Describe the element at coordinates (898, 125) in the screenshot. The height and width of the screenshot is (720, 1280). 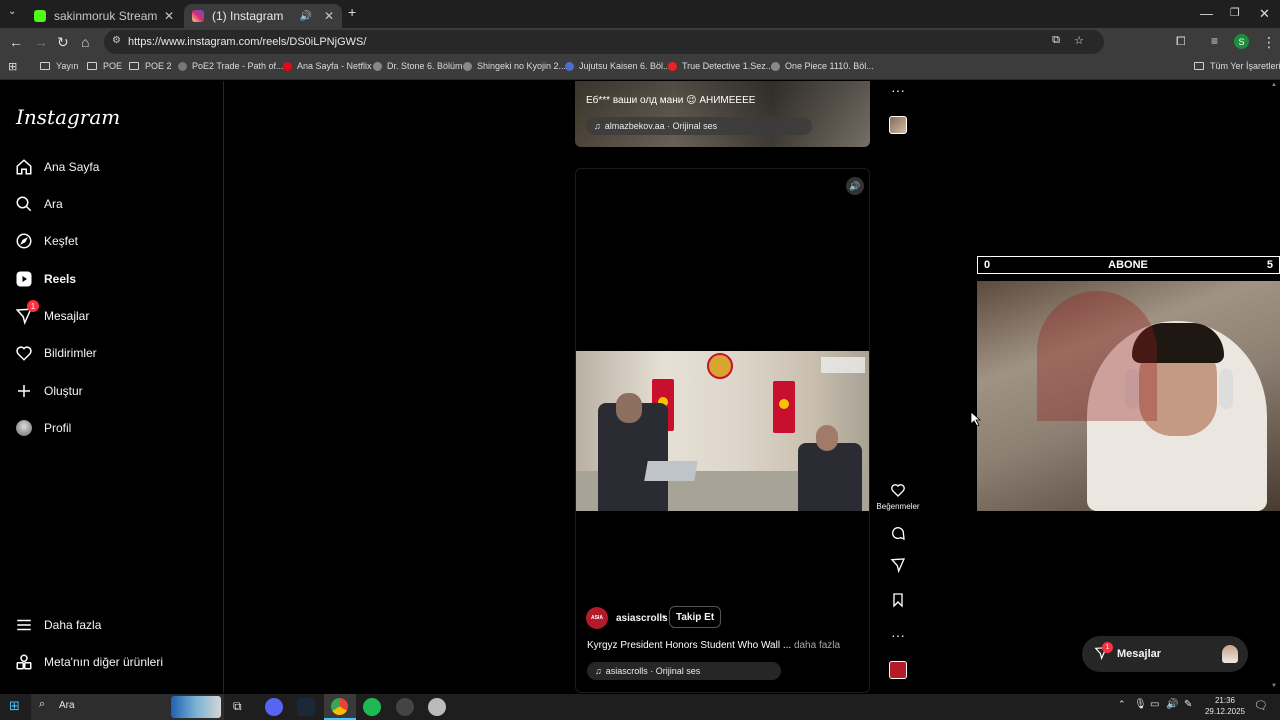
I see `previous-reel-audio-thumbnail` at that location.